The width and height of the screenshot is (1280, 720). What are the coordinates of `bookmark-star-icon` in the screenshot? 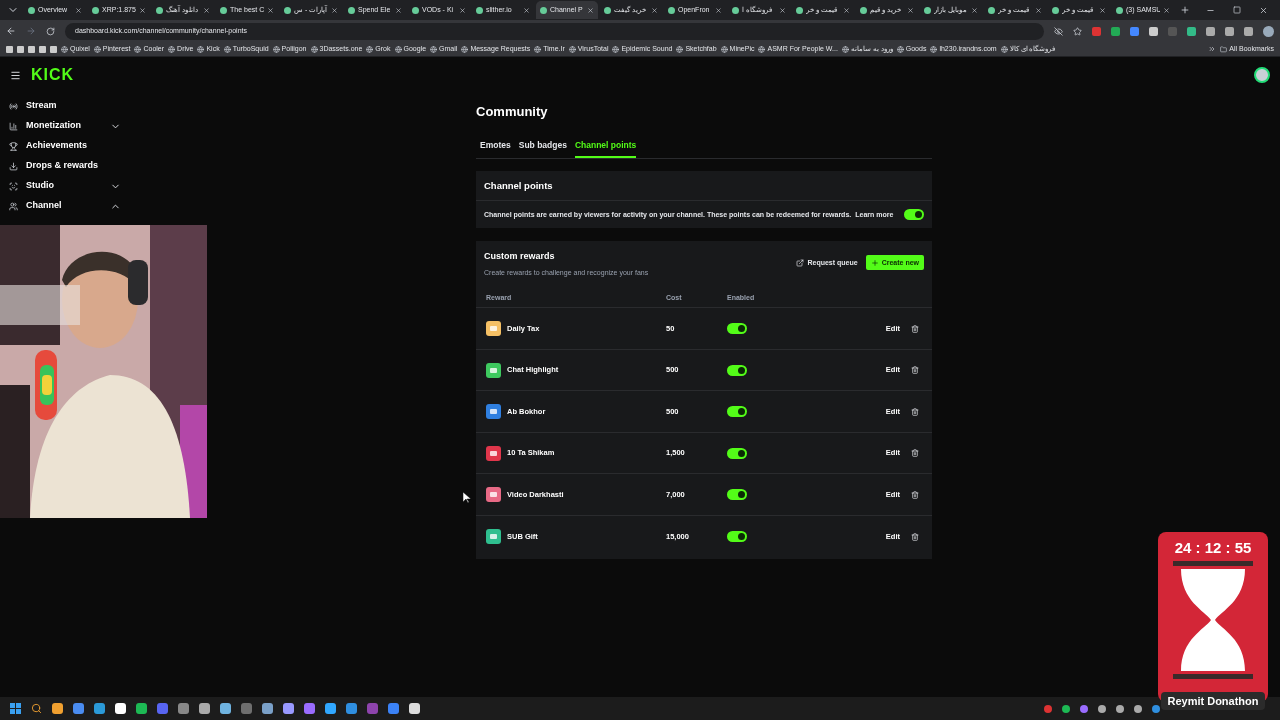 It's located at (1077, 31).